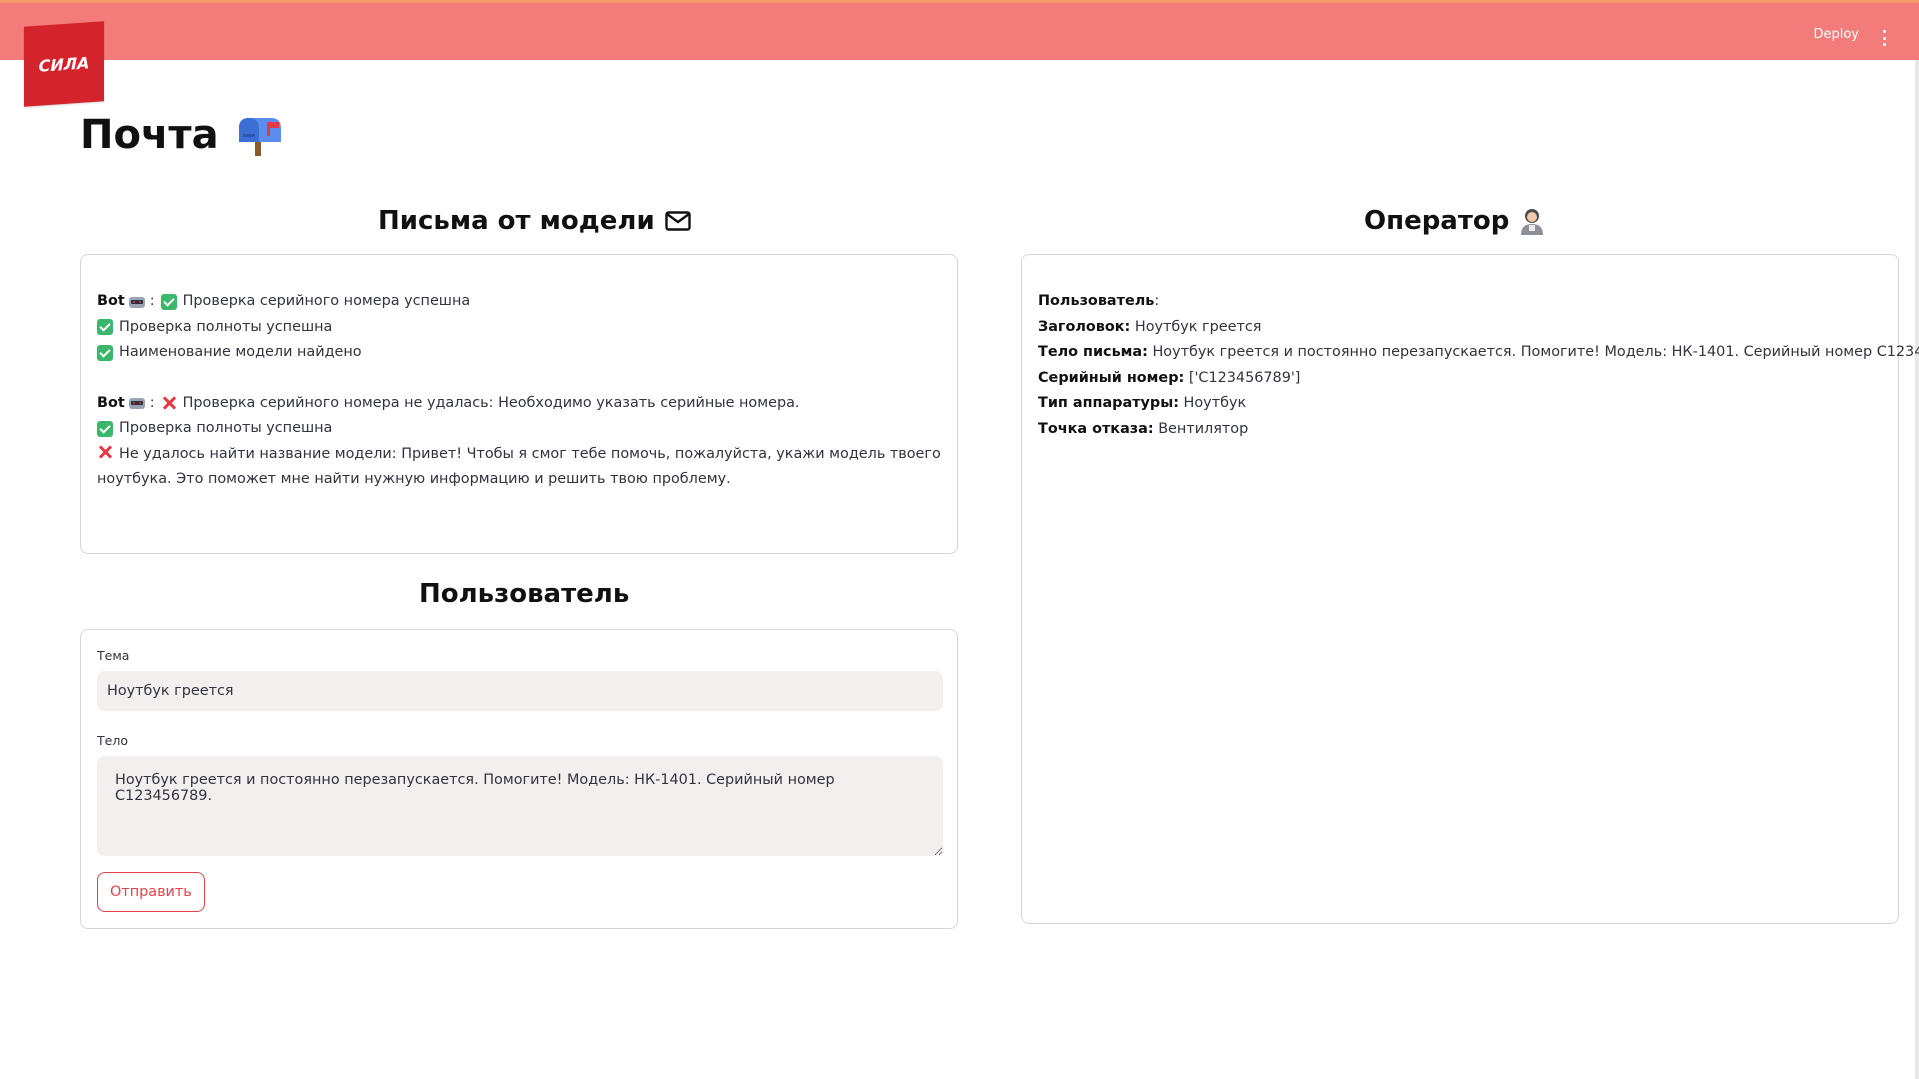 This screenshot has height=1079, width=1919. What do you see at coordinates (240, 352) in the screenshot?
I see `bot-line-text: Наименование модели найдено` at bounding box center [240, 352].